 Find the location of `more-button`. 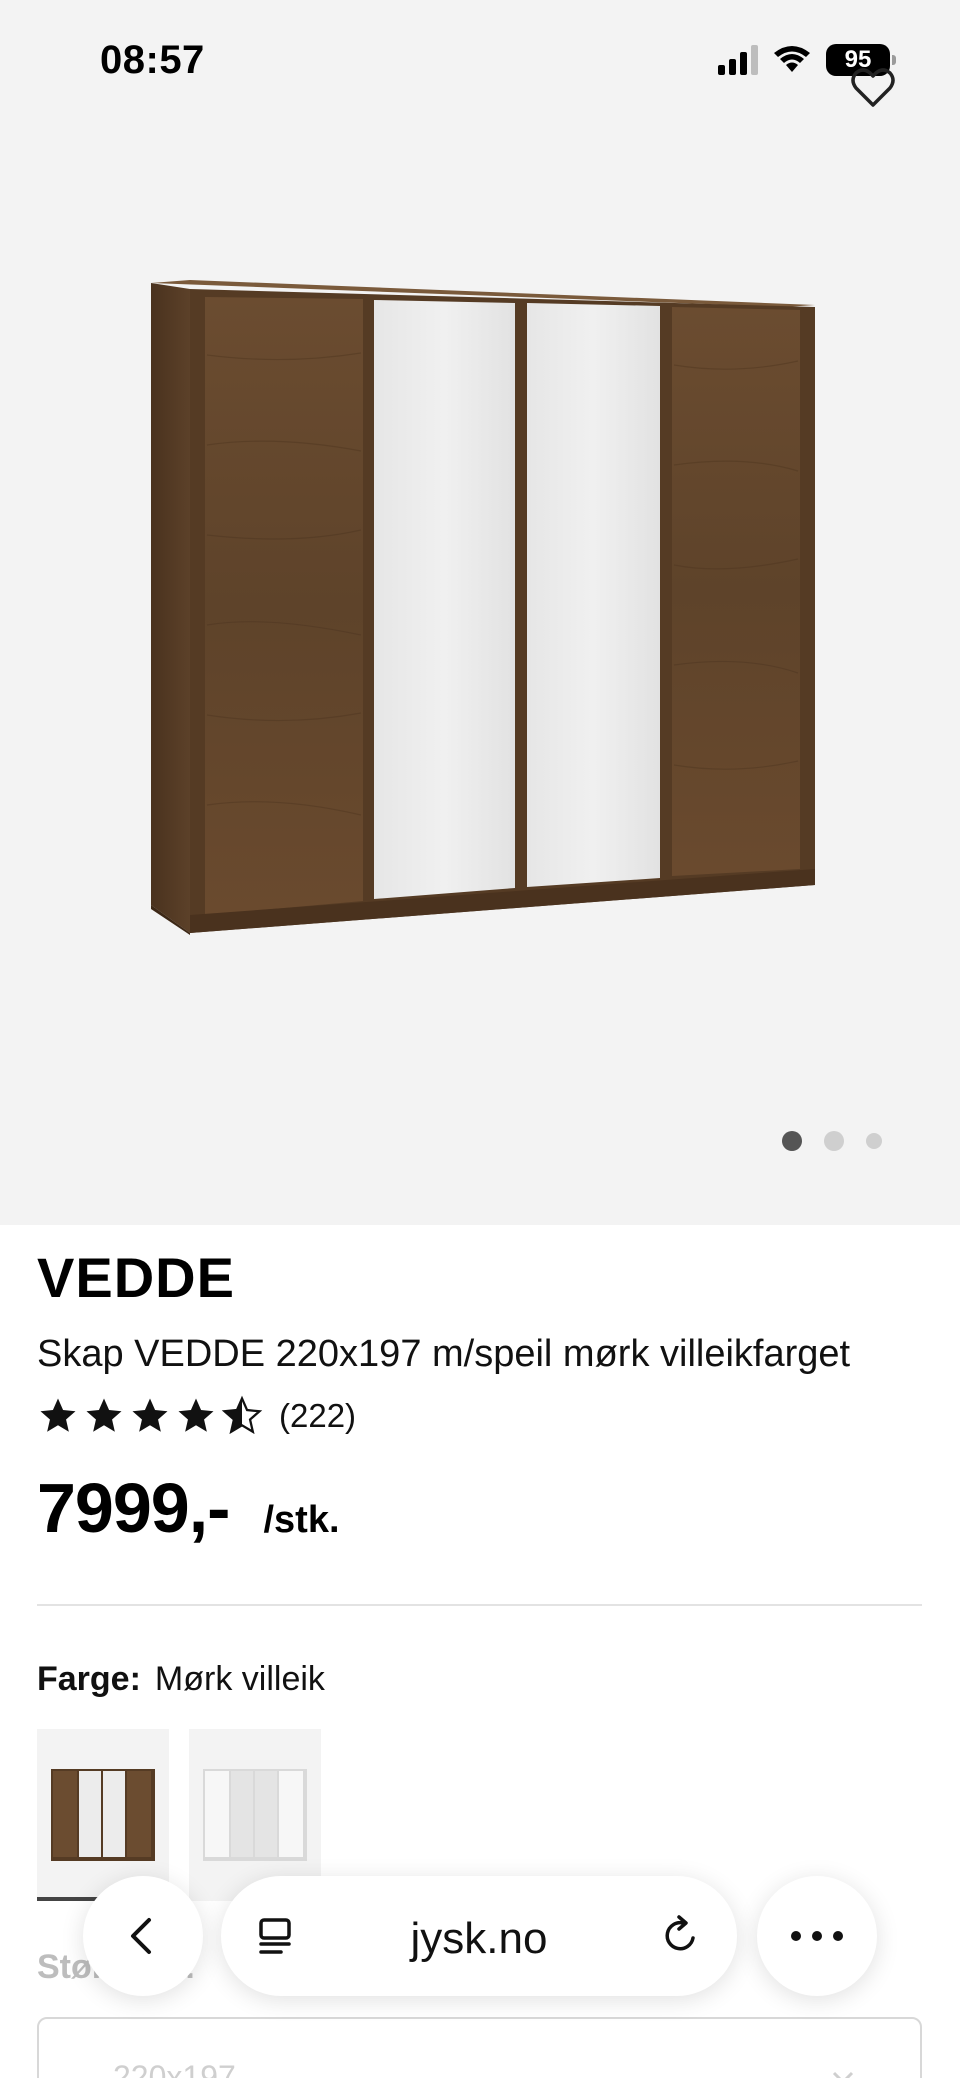

more-button is located at coordinates (817, 1936).